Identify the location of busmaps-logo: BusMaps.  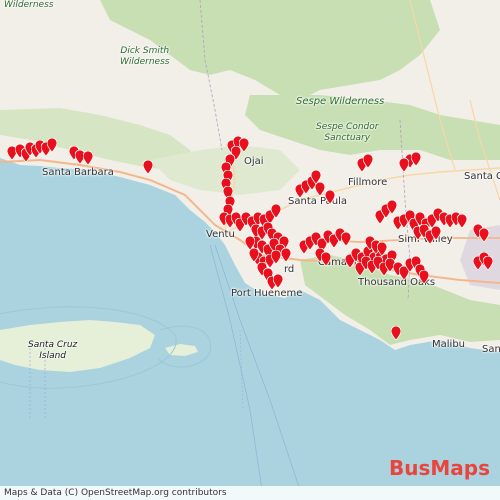
(439, 468).